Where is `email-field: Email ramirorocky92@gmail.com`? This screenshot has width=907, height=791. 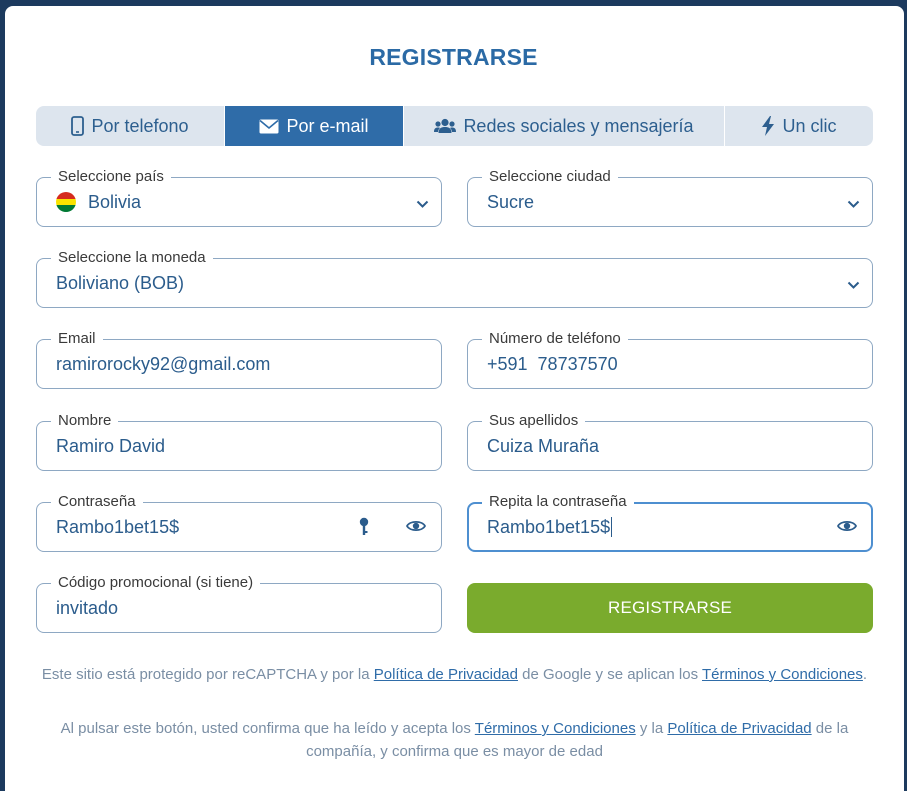 email-field: Email ramirorocky92@gmail.com is located at coordinates (239, 359).